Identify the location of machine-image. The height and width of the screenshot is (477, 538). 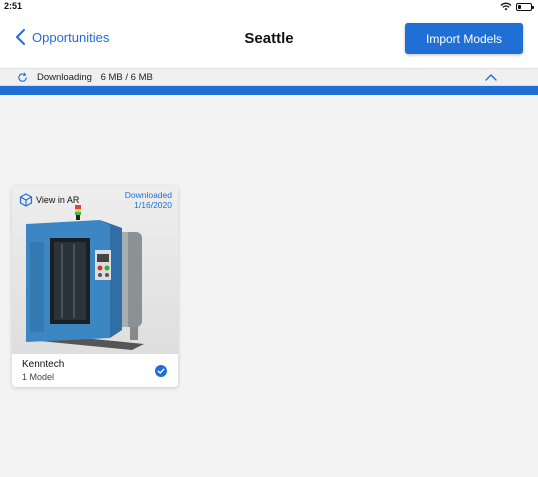
(85, 277).